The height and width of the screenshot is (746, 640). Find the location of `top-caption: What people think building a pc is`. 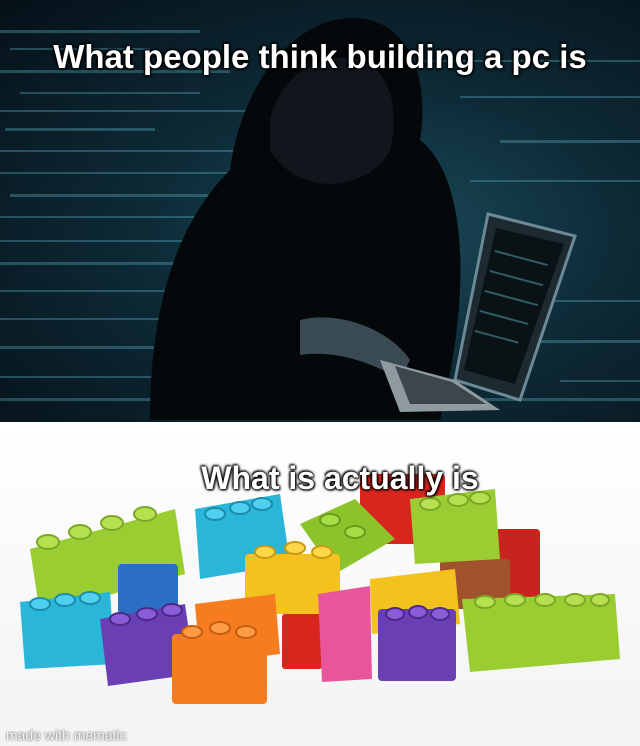

top-caption: What people think building a pc is is located at coordinates (320, 56).